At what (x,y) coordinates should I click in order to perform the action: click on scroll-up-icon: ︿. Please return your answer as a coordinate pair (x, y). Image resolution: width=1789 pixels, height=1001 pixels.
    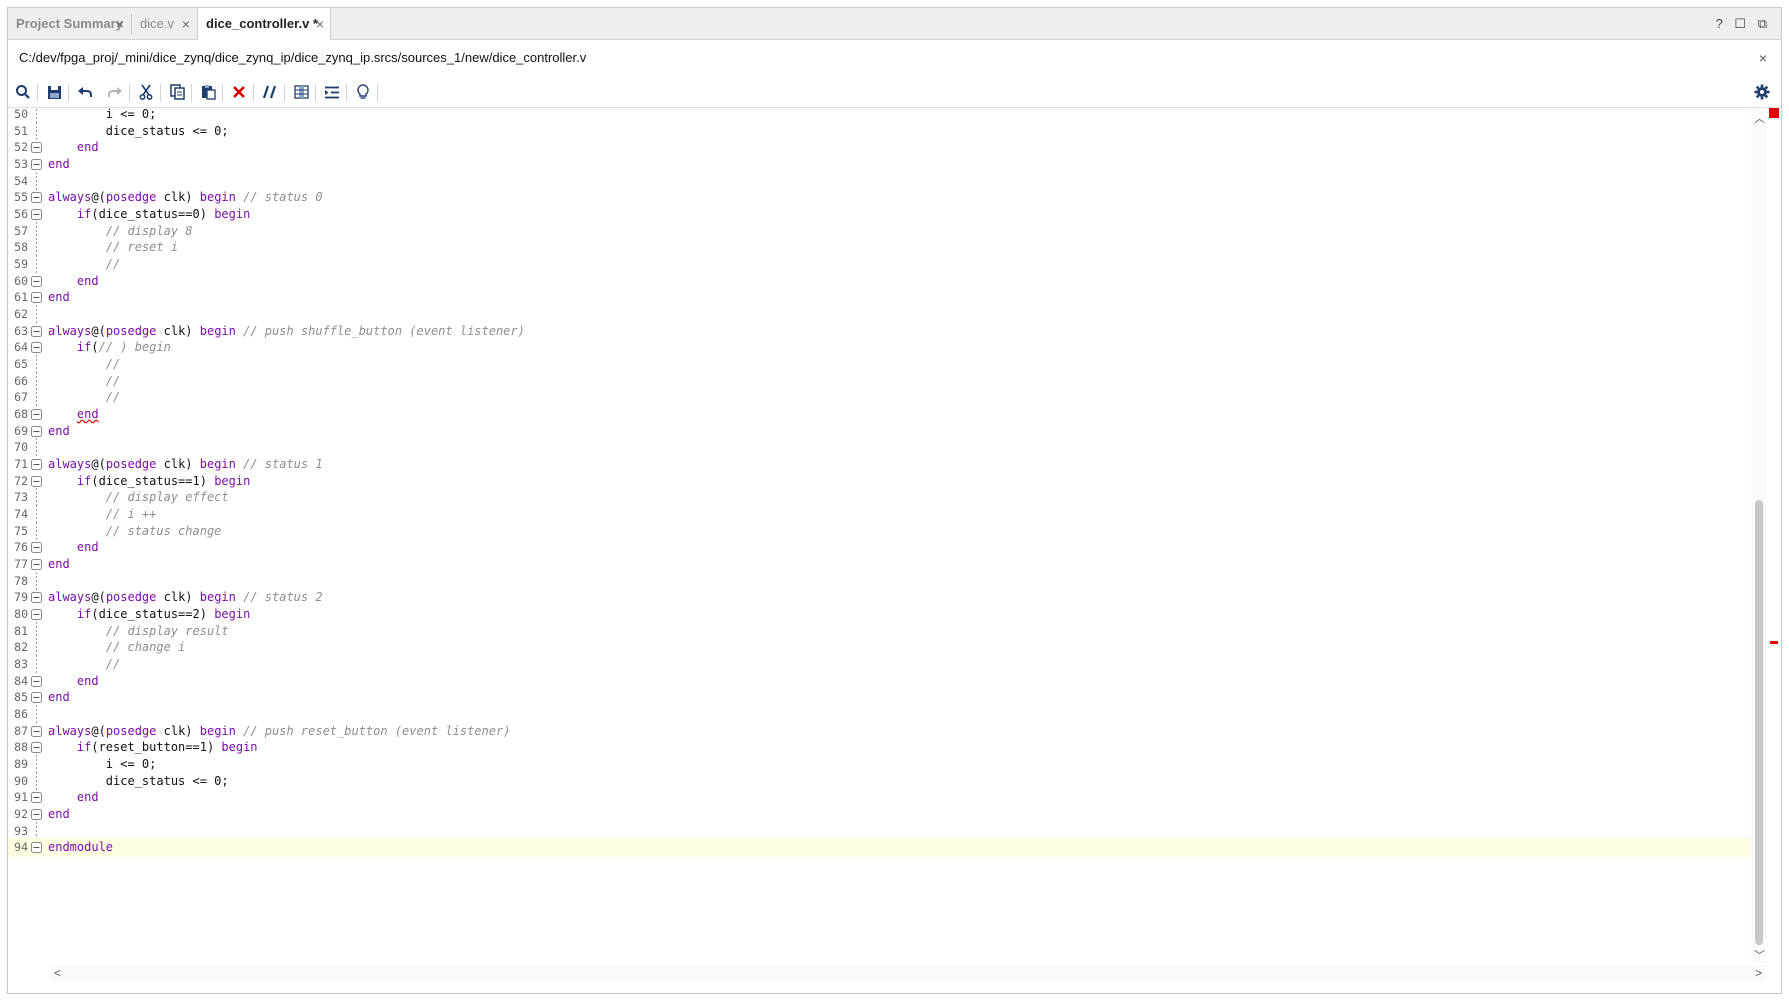
    Looking at the image, I should click on (1759, 118).